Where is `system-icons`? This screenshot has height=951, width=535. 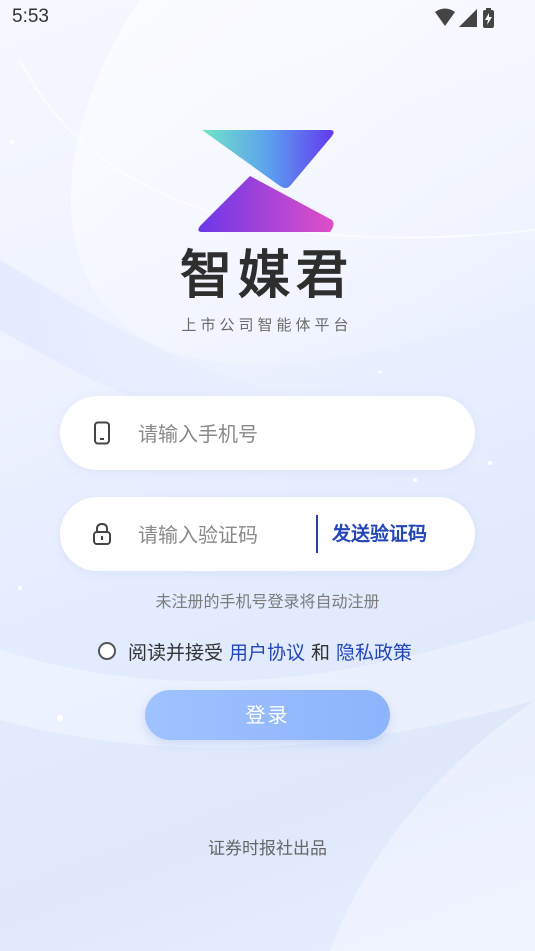
system-icons is located at coordinates (464, 18).